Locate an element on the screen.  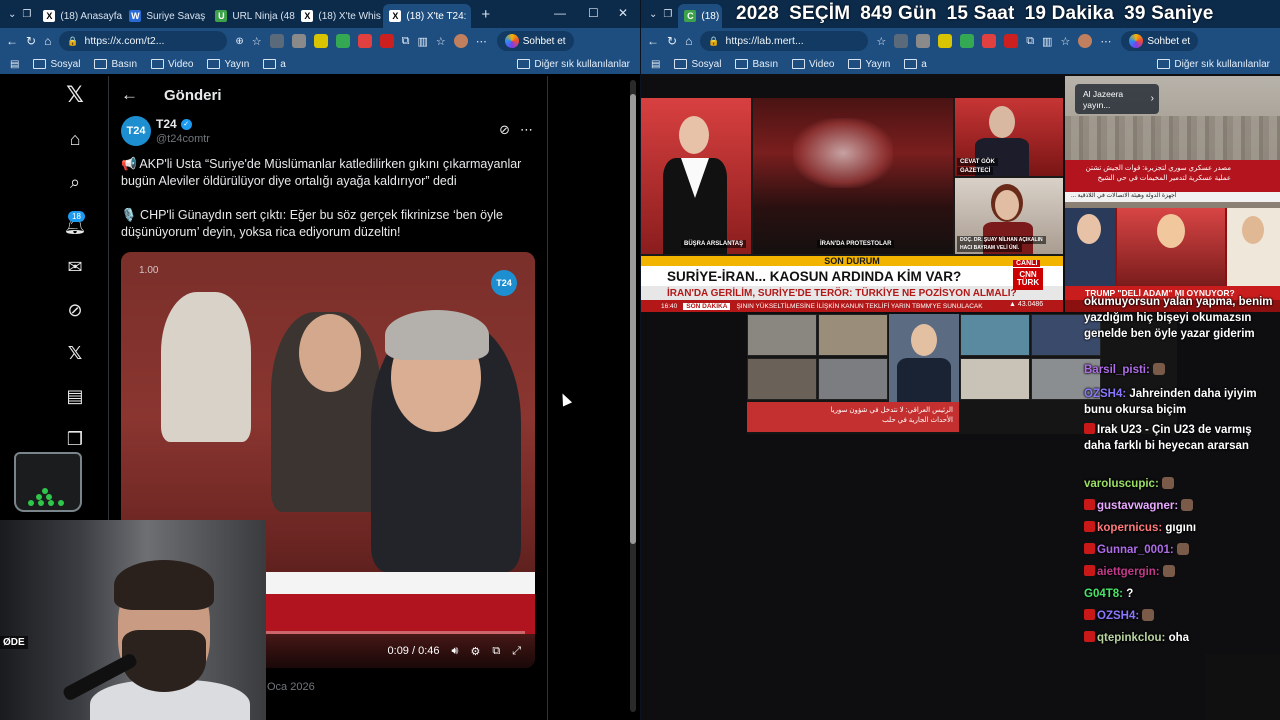
picture-in-picture-icon: ⧉ is located at coordinates (496, 651).